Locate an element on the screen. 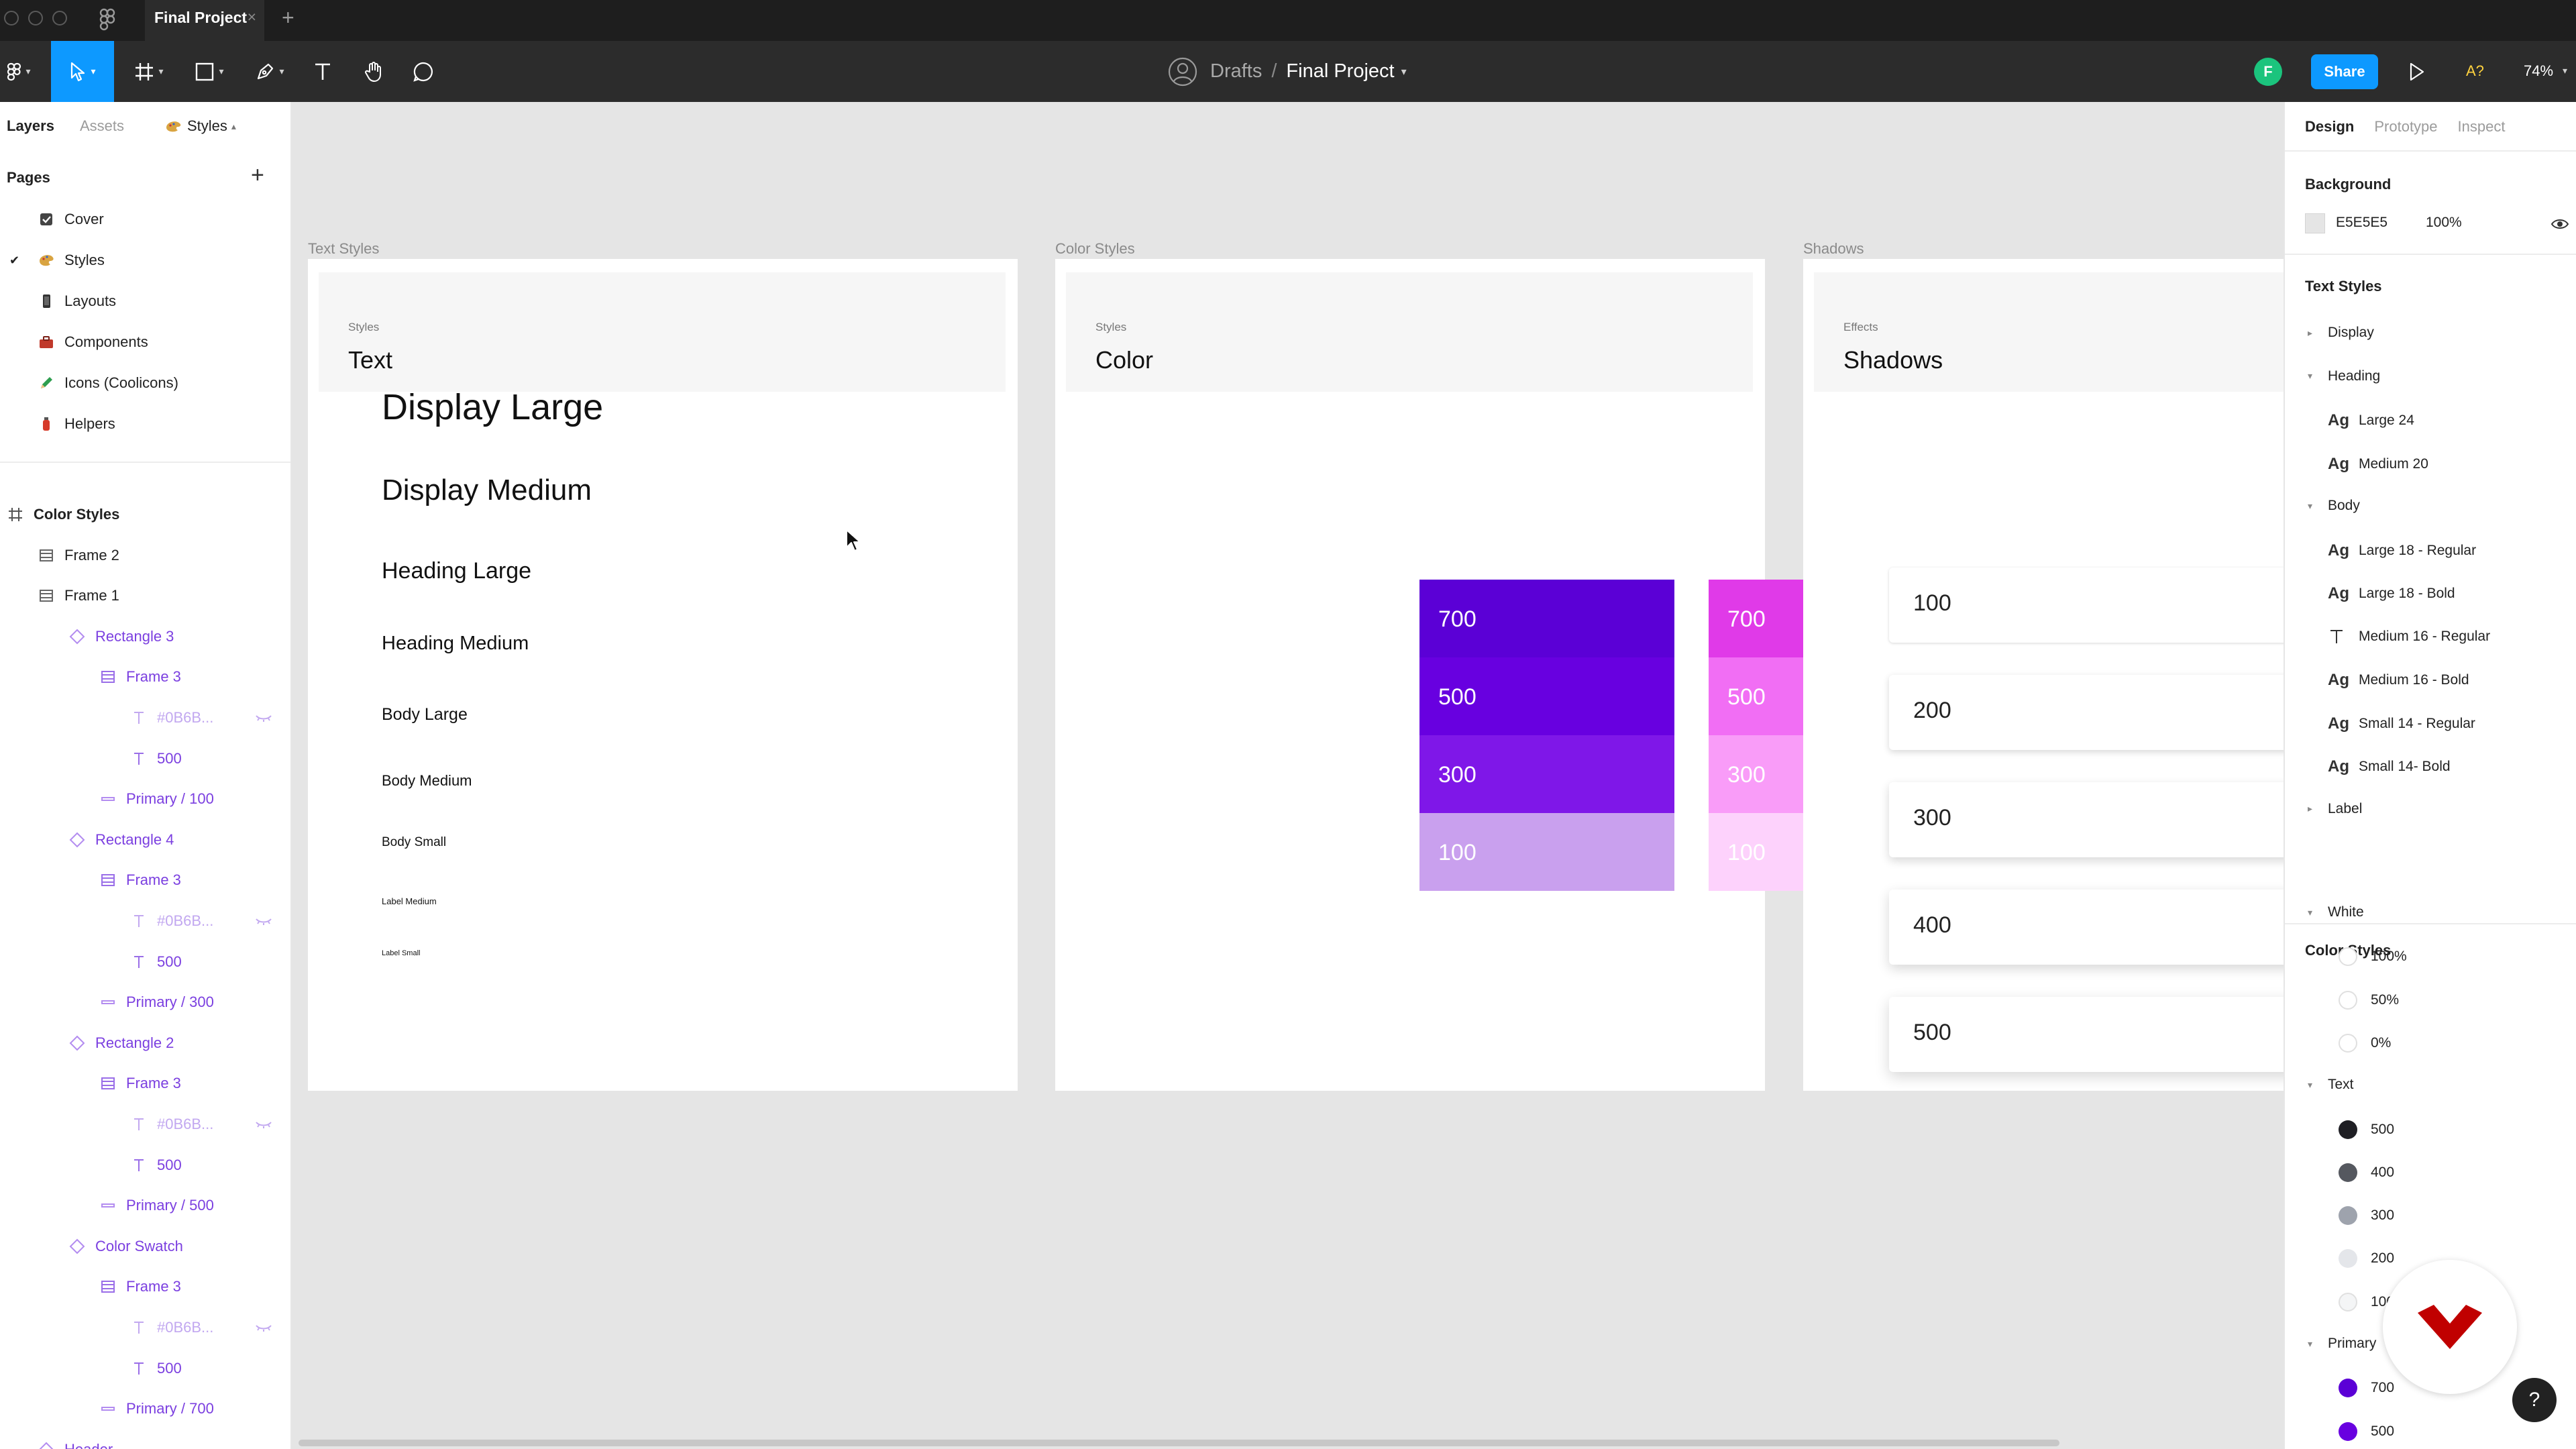  horizontal-scrollbar is located at coordinates (1179, 1443).